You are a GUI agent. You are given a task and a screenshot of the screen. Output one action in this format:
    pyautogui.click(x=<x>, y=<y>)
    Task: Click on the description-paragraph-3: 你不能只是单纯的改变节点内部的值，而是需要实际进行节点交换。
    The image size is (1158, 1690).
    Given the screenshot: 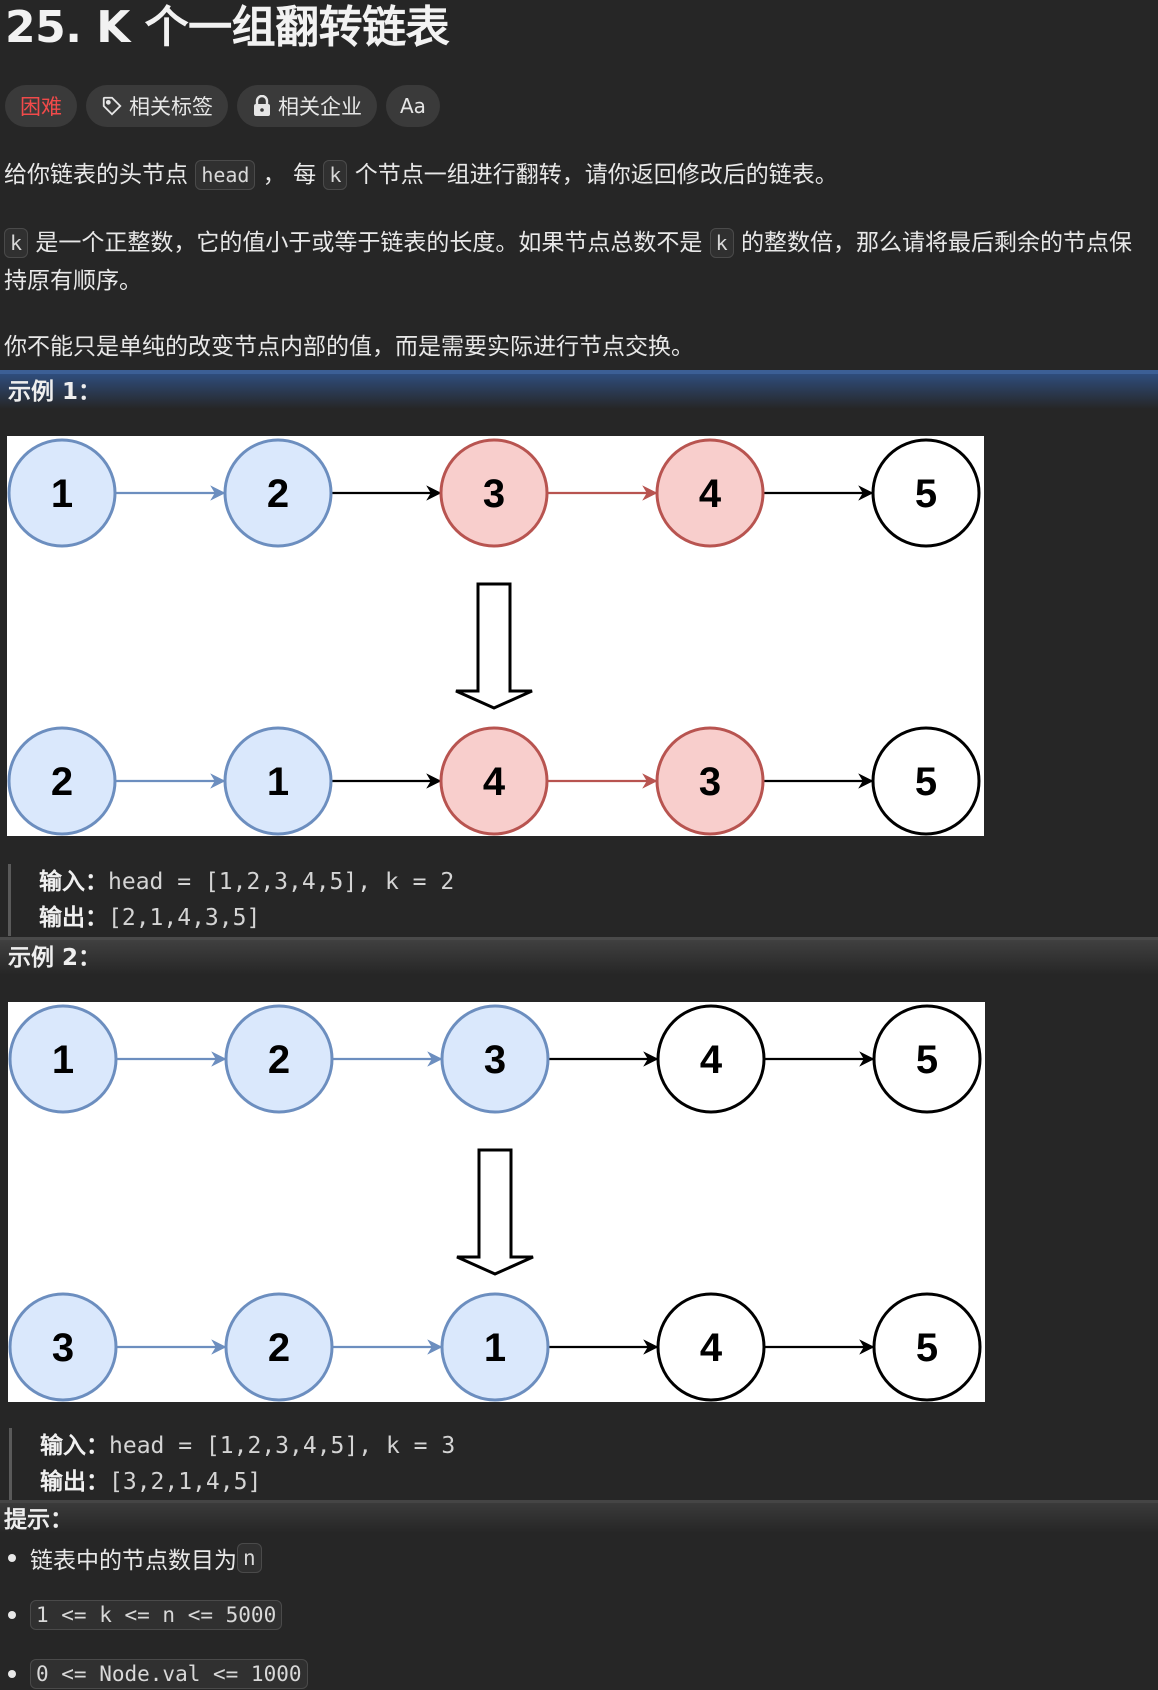 What is the action you would take?
    pyautogui.click(x=349, y=347)
    